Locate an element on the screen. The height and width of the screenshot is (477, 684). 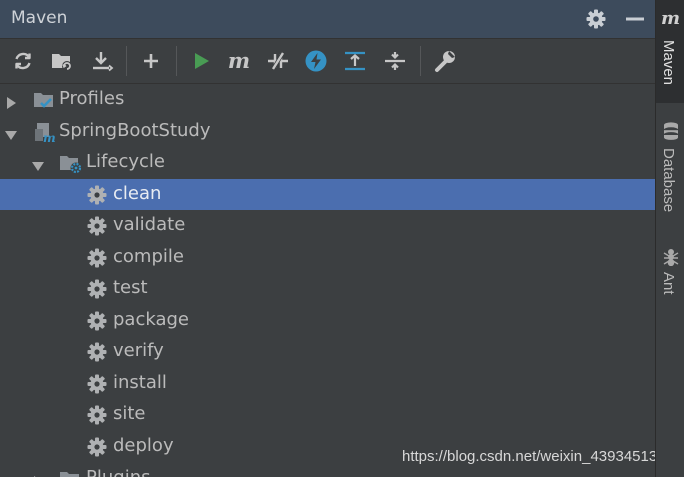
execute-goal-icon: m is located at coordinates (239, 61).